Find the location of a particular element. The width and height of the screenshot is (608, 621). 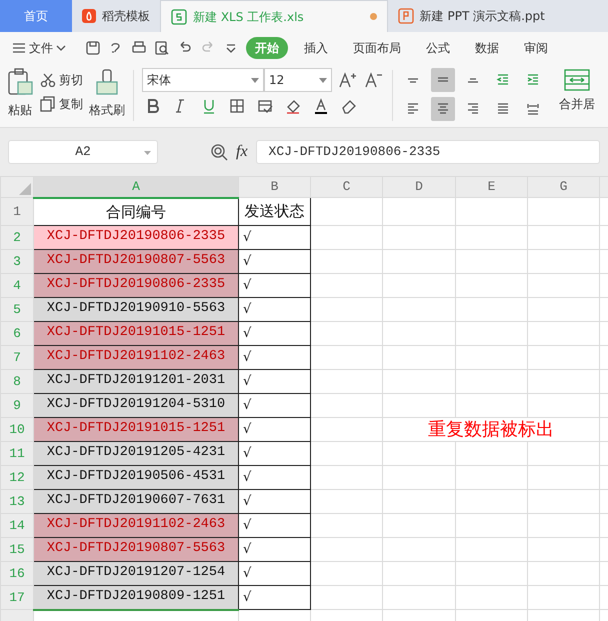

ribbon-tab: 插入 is located at coordinates (316, 48).